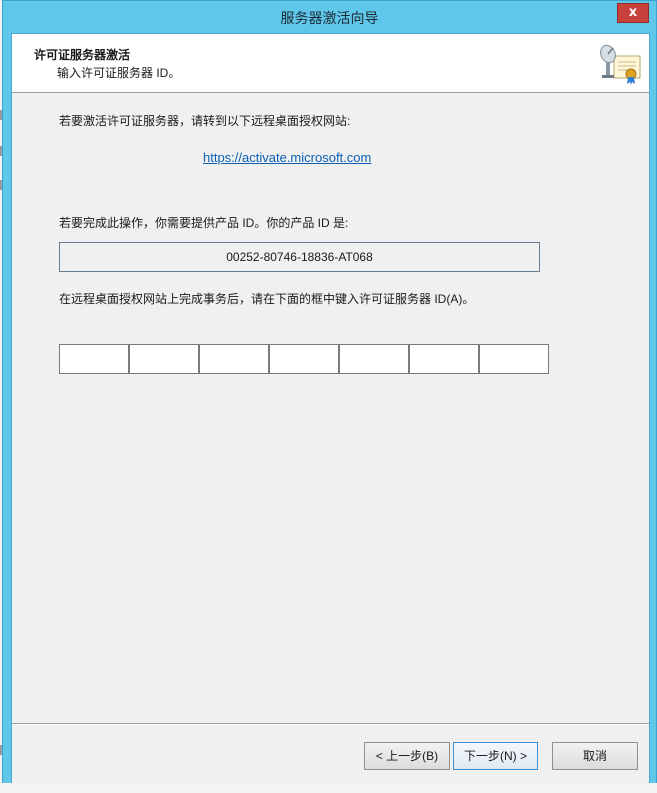 The image size is (657, 793). What do you see at coordinates (330, 63) in the screenshot?
I see `wizard-header: 许可证服务器激活 输入许可证服务器 ID。` at bounding box center [330, 63].